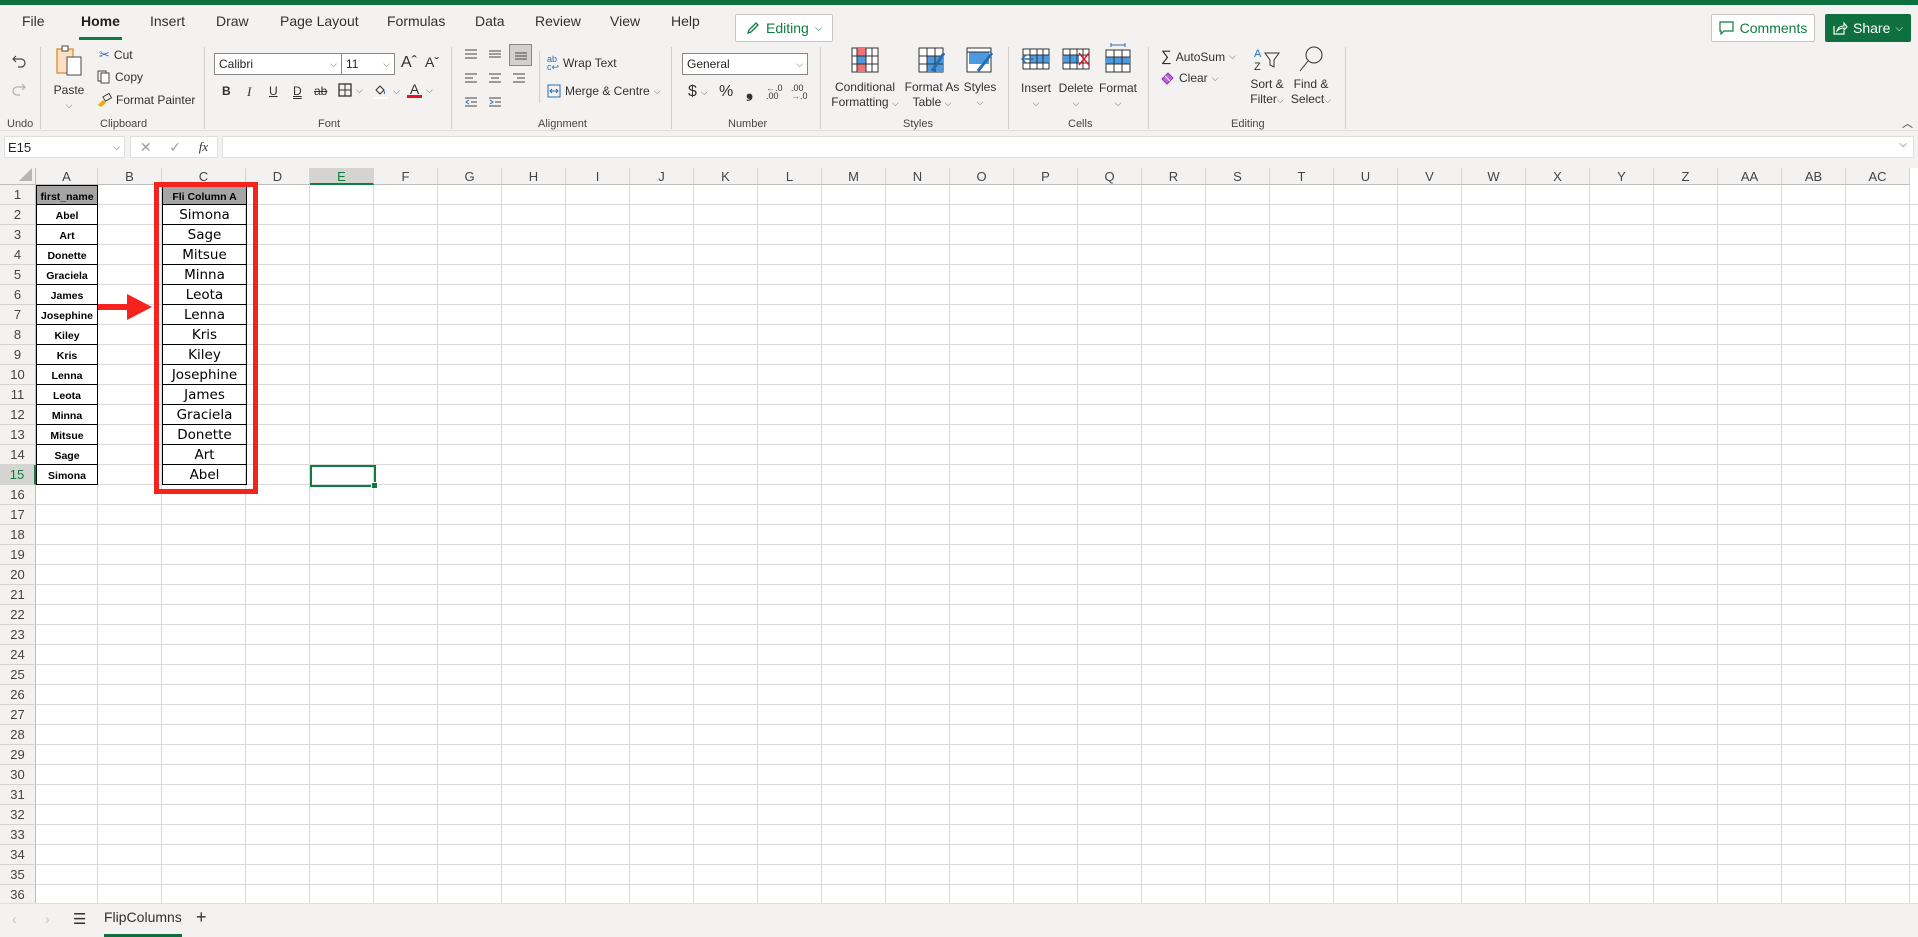 The height and width of the screenshot is (937, 1918). Describe the element at coordinates (1174, 176) in the screenshot. I see `column-header-r: R` at that location.